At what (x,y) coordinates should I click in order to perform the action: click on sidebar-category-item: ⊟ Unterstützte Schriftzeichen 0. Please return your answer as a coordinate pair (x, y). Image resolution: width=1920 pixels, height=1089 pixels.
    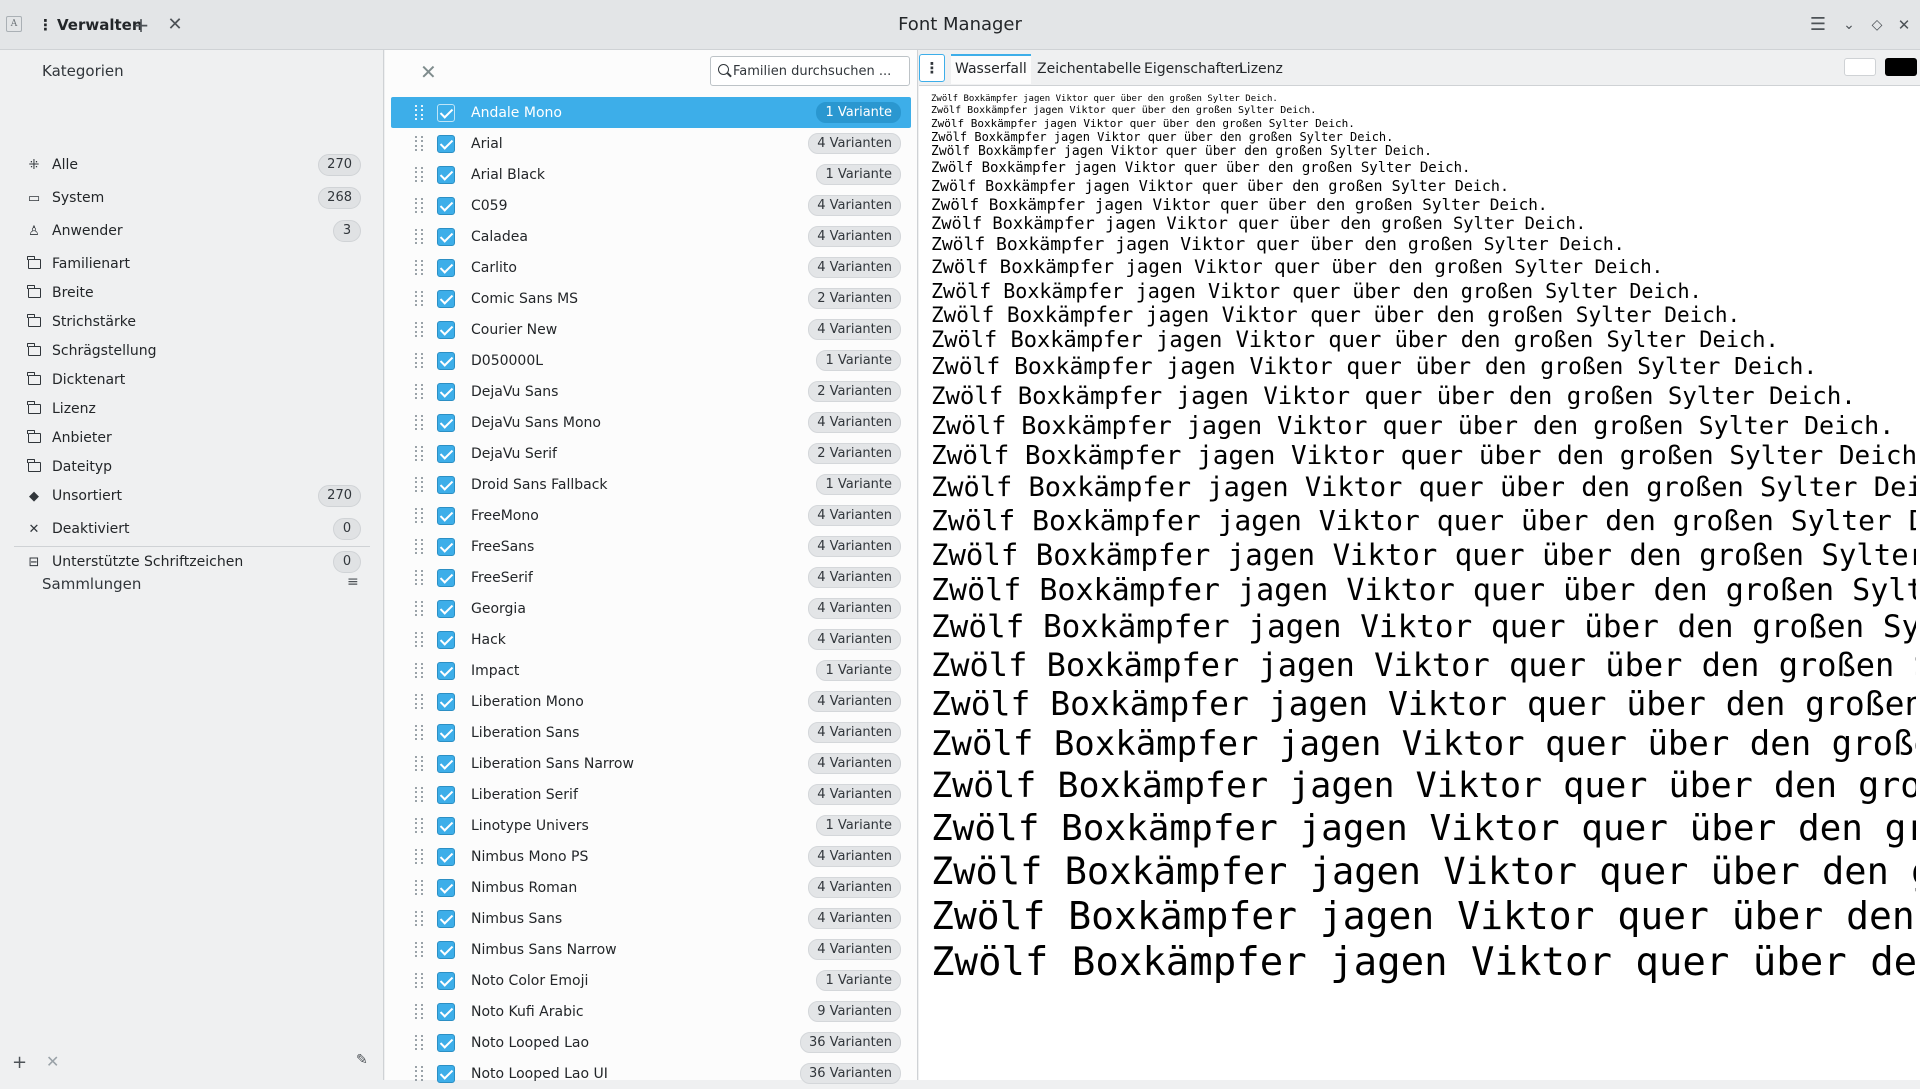
    Looking at the image, I should click on (193, 562).